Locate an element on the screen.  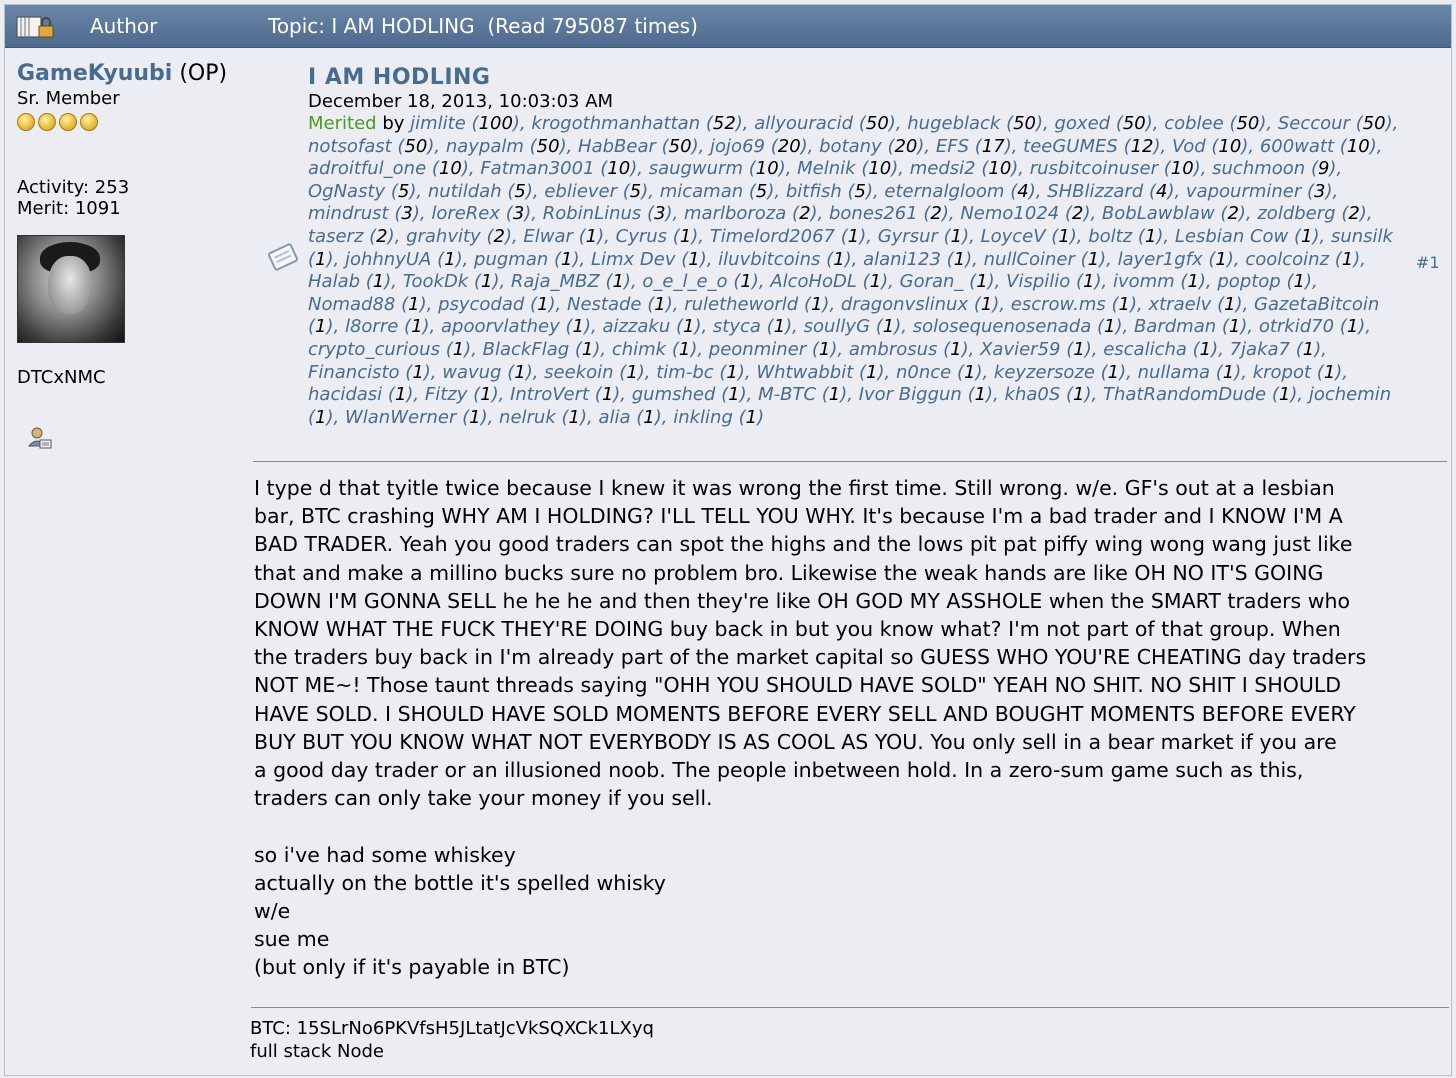
merit-user-link: Raja_MBZ is located at coordinates (555, 281).